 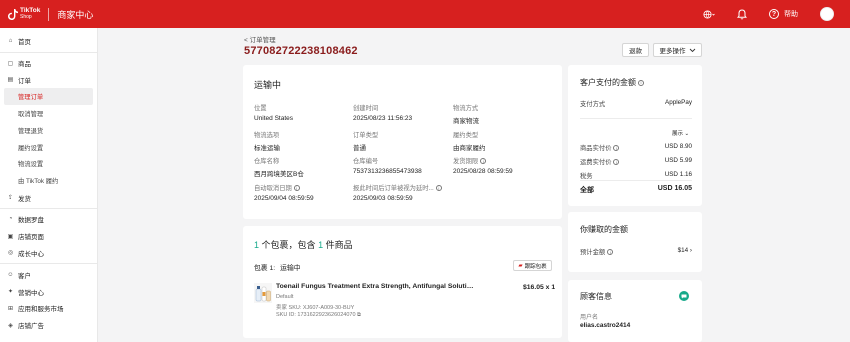 What do you see at coordinates (10, 80) in the screenshot?
I see `order-icon: ▤` at bounding box center [10, 80].